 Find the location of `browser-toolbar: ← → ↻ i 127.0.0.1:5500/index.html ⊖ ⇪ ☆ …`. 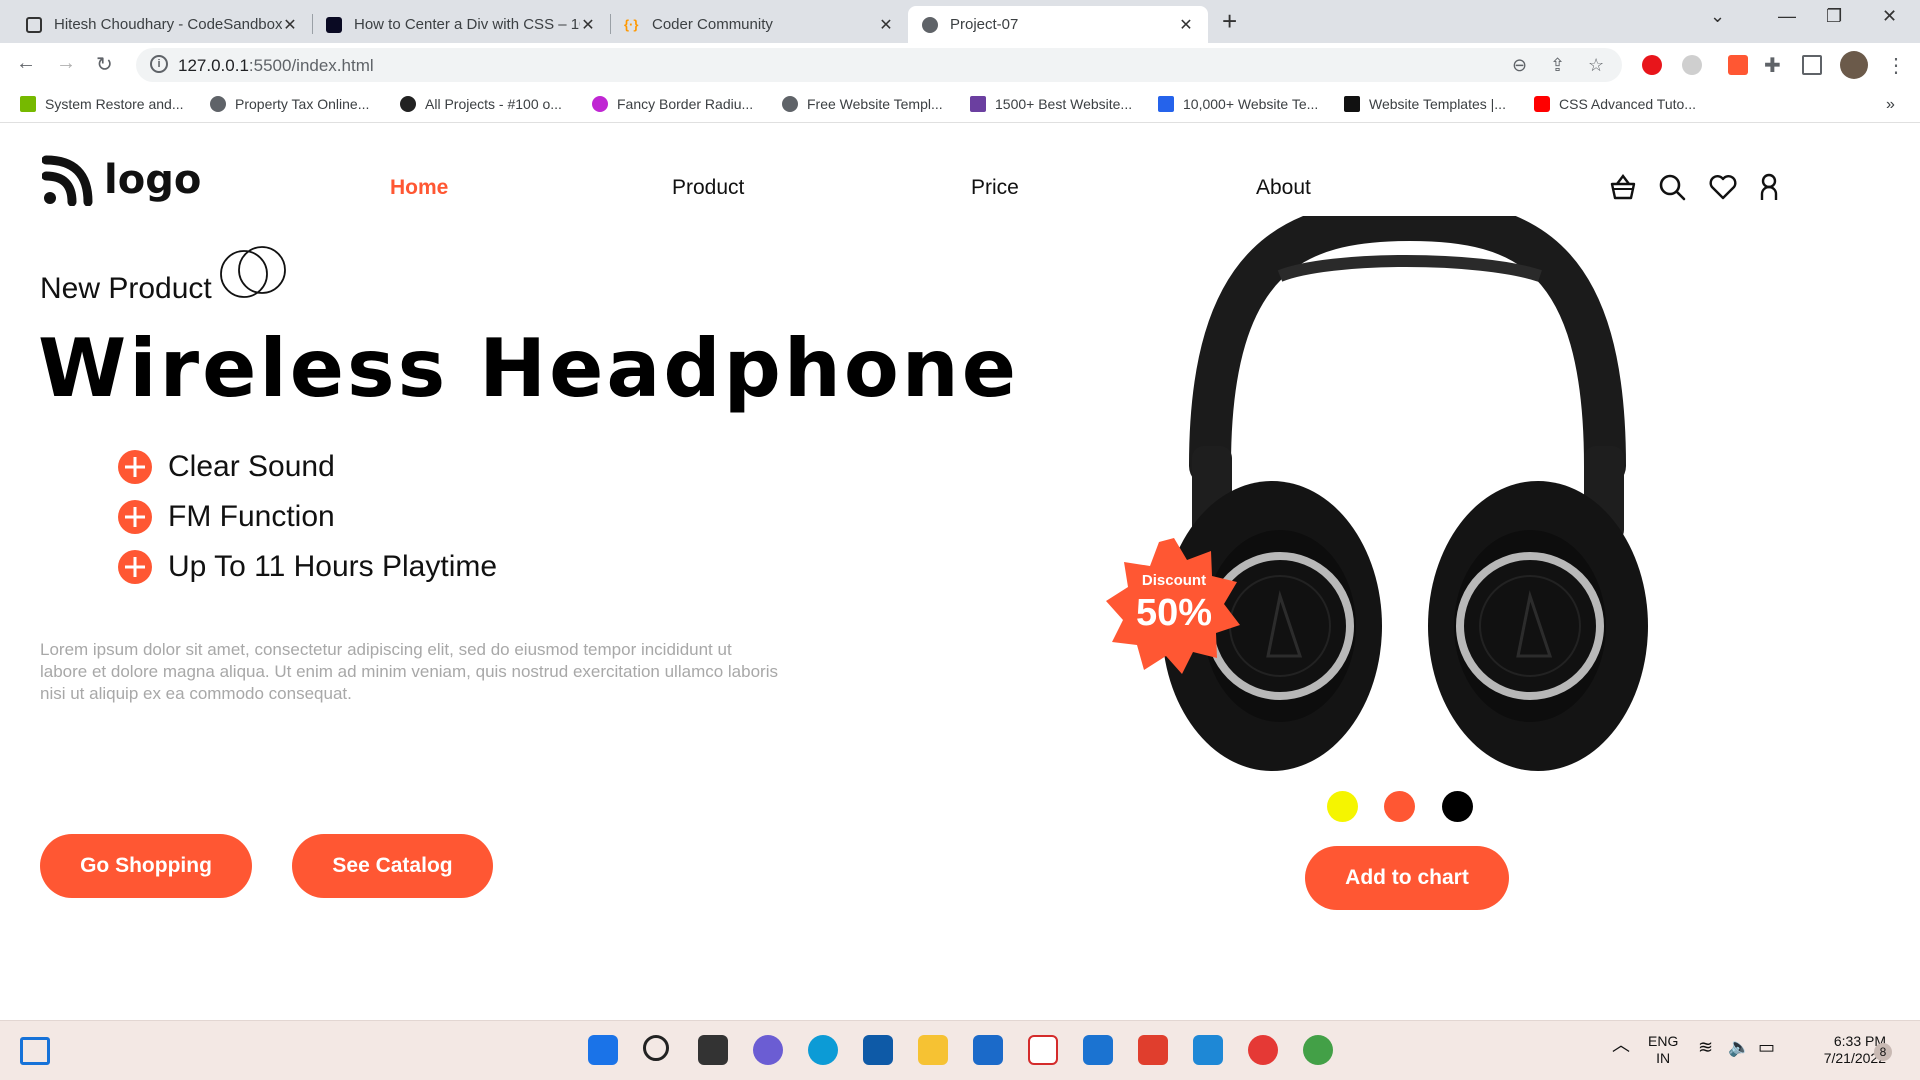

browser-toolbar: ← → ↻ i 127.0.0.1:5500/index.html ⊖ ⇪ ☆ … is located at coordinates (960, 65).